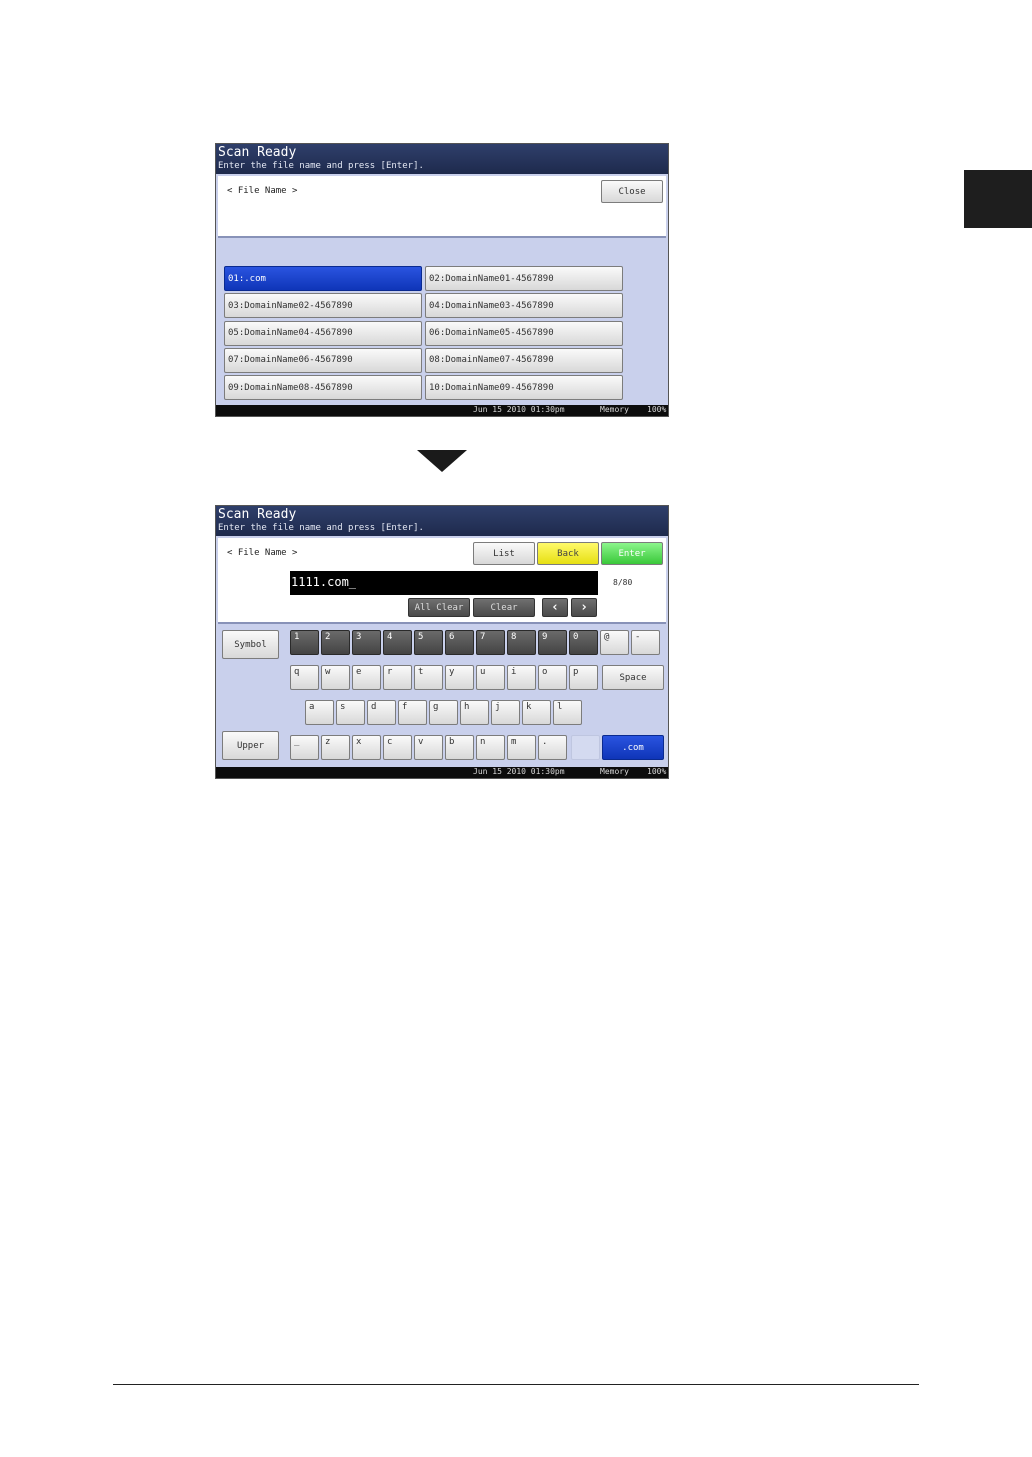 The height and width of the screenshot is (1457, 1032). I want to click on key: o, so click(552, 677).